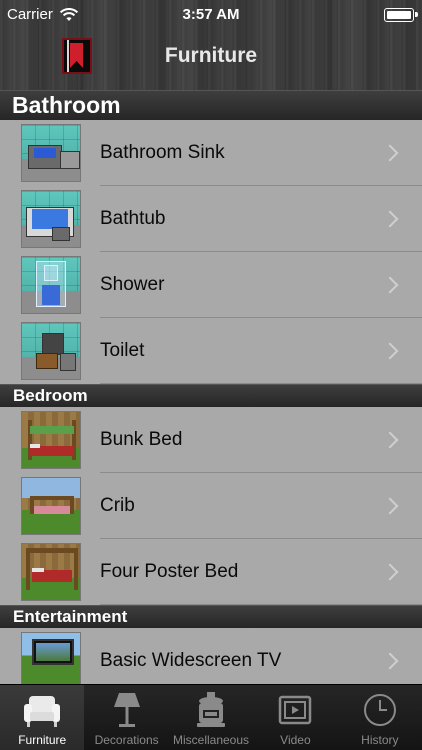 Image resolution: width=422 pixels, height=750 pixels. I want to click on list-item: Bathtub, so click(211, 219).